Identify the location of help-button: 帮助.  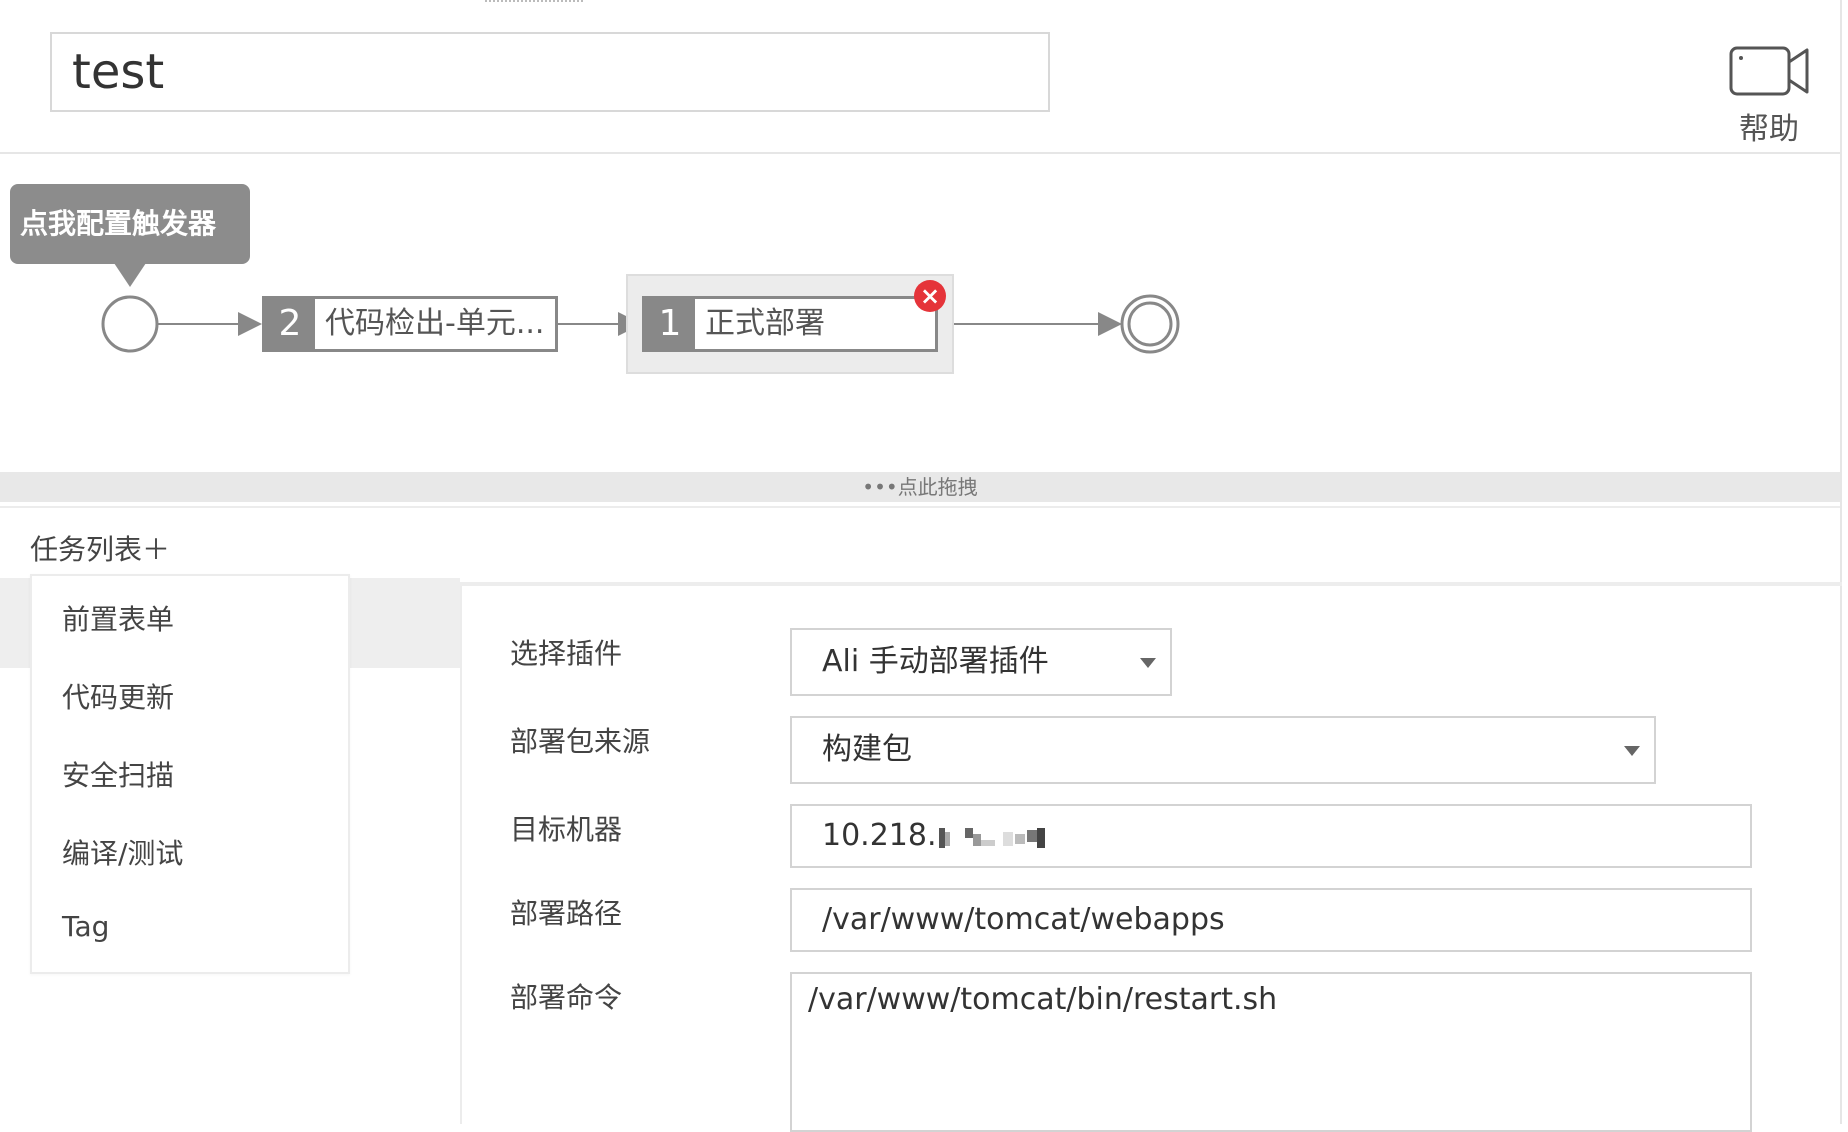
(1769, 95).